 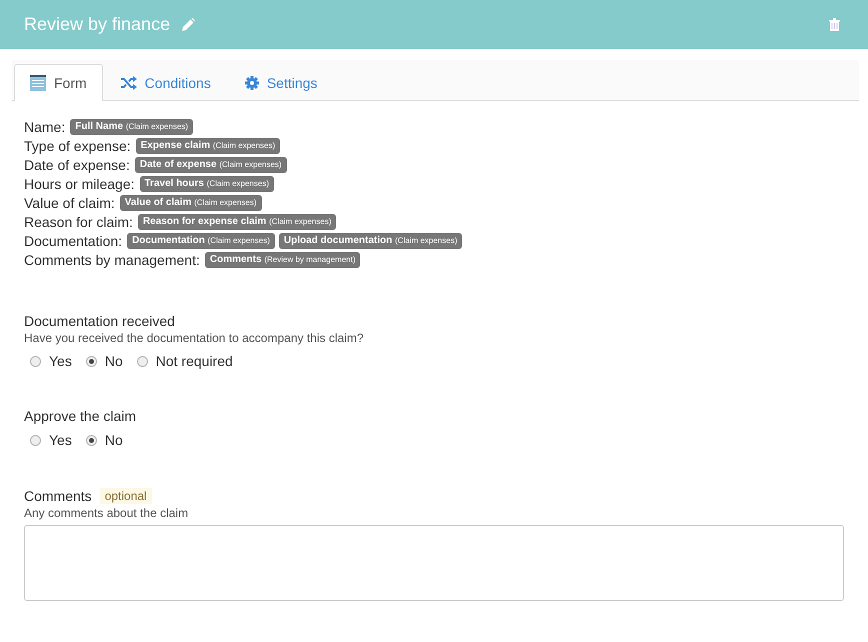 I want to click on field-tag: Expense claim (Claim expenses), so click(x=208, y=146).